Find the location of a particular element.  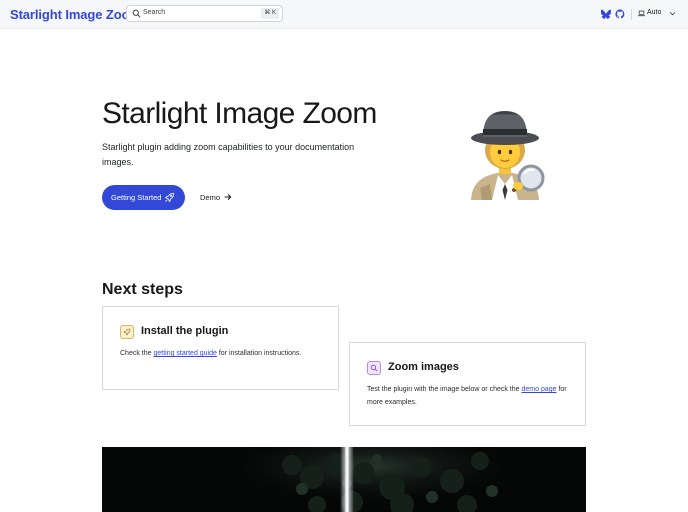

search-label: Search is located at coordinates (154, 12).